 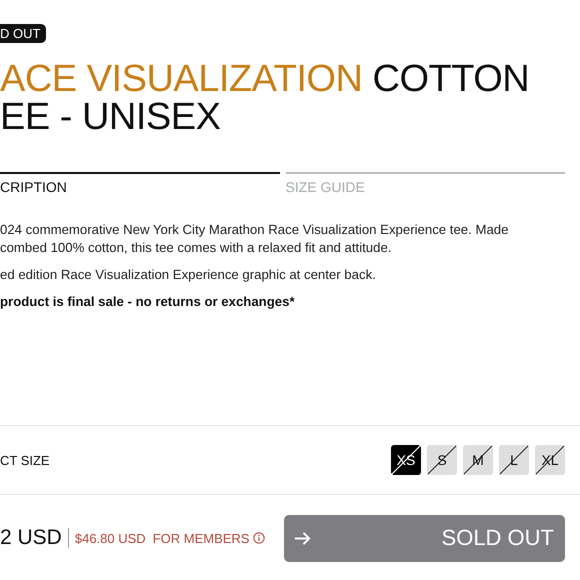 What do you see at coordinates (25, 460) in the screenshot?
I see `select-size-label: CT SIZE` at bounding box center [25, 460].